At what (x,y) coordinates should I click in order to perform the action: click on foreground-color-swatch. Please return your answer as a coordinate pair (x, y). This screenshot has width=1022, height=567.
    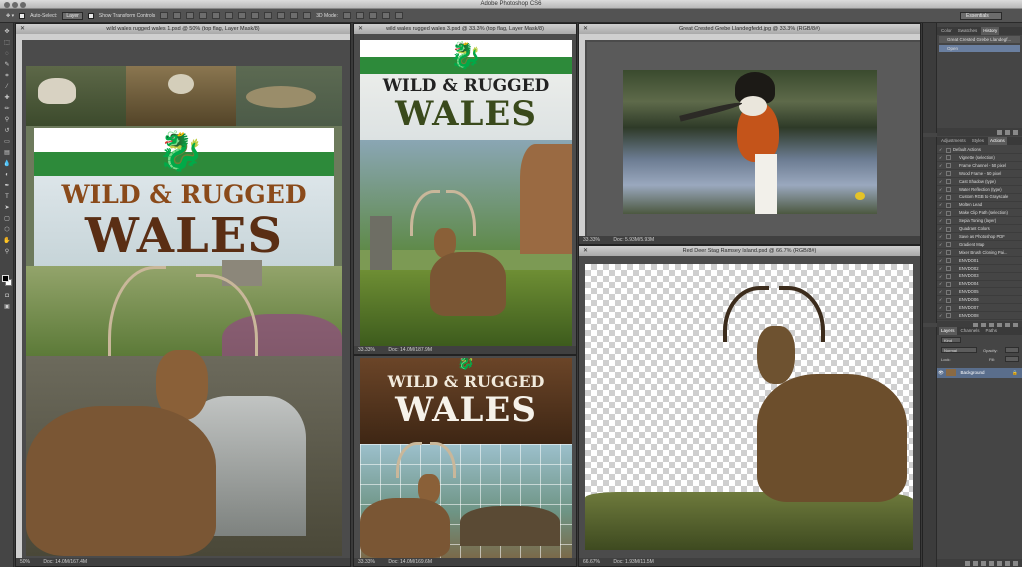
    Looking at the image, I should click on (5, 278).